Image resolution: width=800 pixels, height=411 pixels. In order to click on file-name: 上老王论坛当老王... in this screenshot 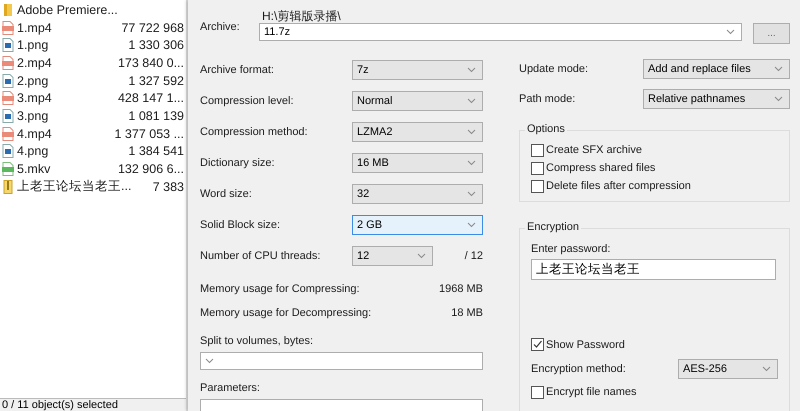, I will do `click(85, 187)`.